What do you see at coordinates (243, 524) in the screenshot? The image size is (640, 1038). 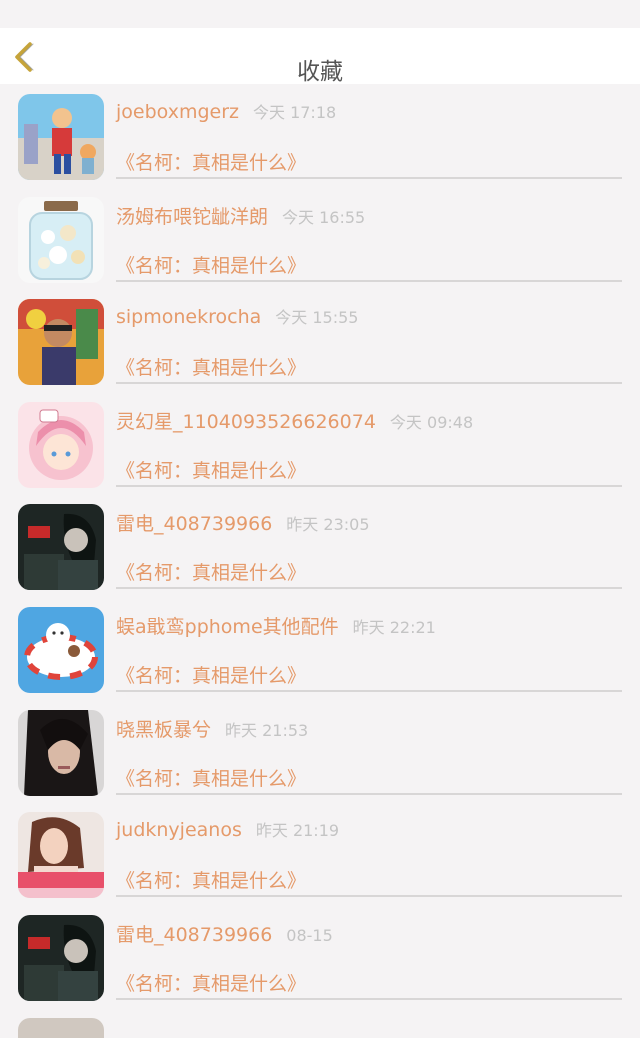 I see `username: 雷电_408739966 昨天 23:05` at bounding box center [243, 524].